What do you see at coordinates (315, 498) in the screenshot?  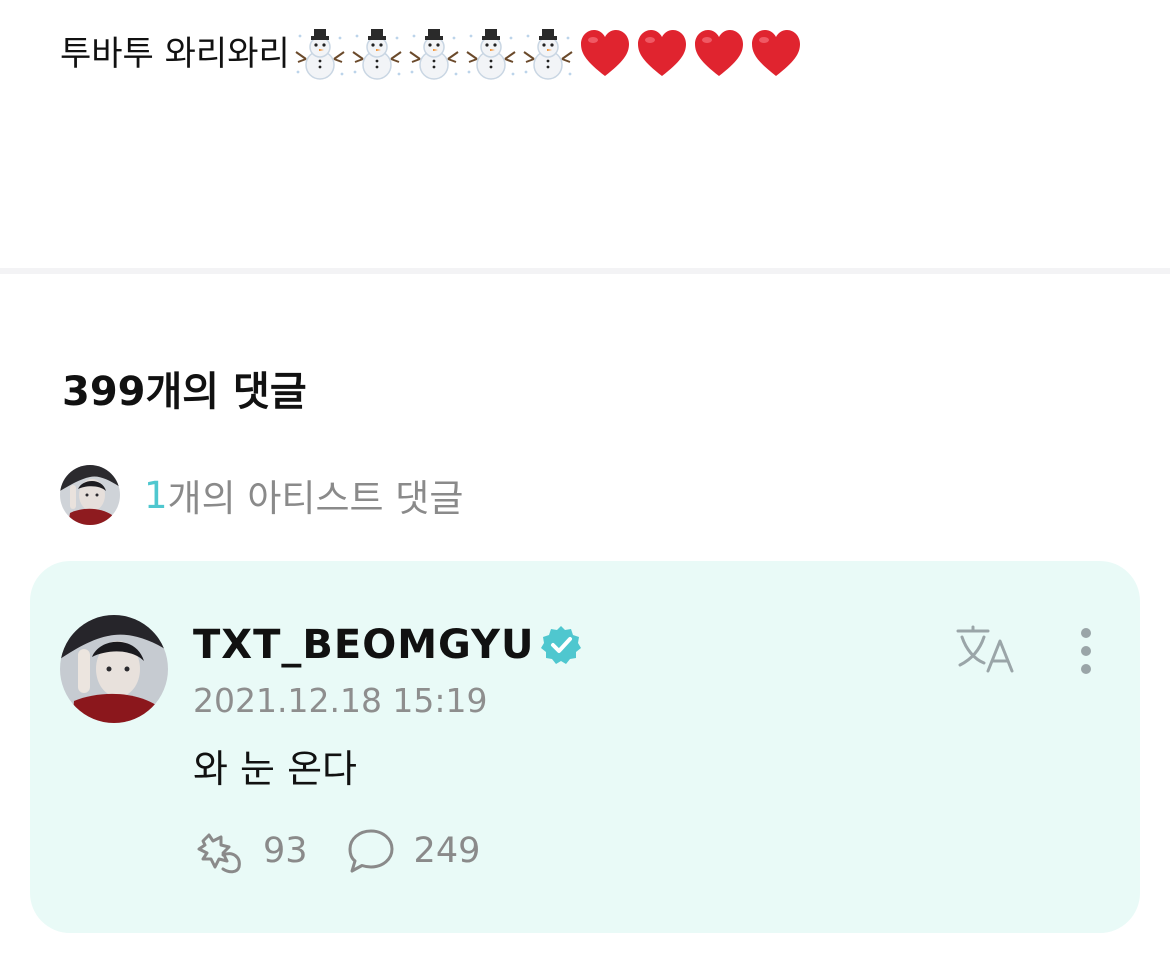 I see `artist-comment-label: 개의 아티스트 댓글` at bounding box center [315, 498].